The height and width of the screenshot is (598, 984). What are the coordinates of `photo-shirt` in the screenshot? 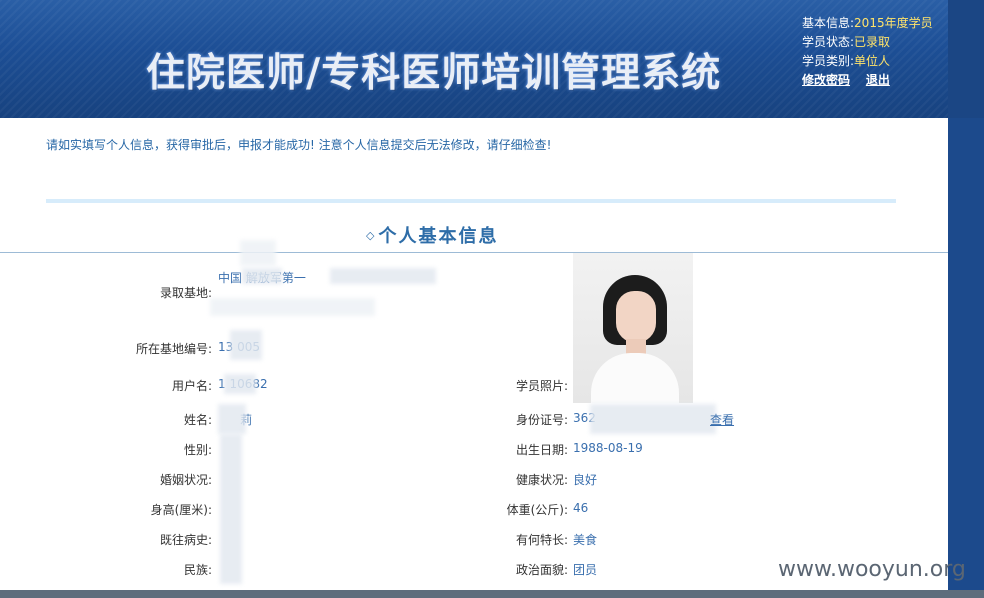 It's located at (635, 378).